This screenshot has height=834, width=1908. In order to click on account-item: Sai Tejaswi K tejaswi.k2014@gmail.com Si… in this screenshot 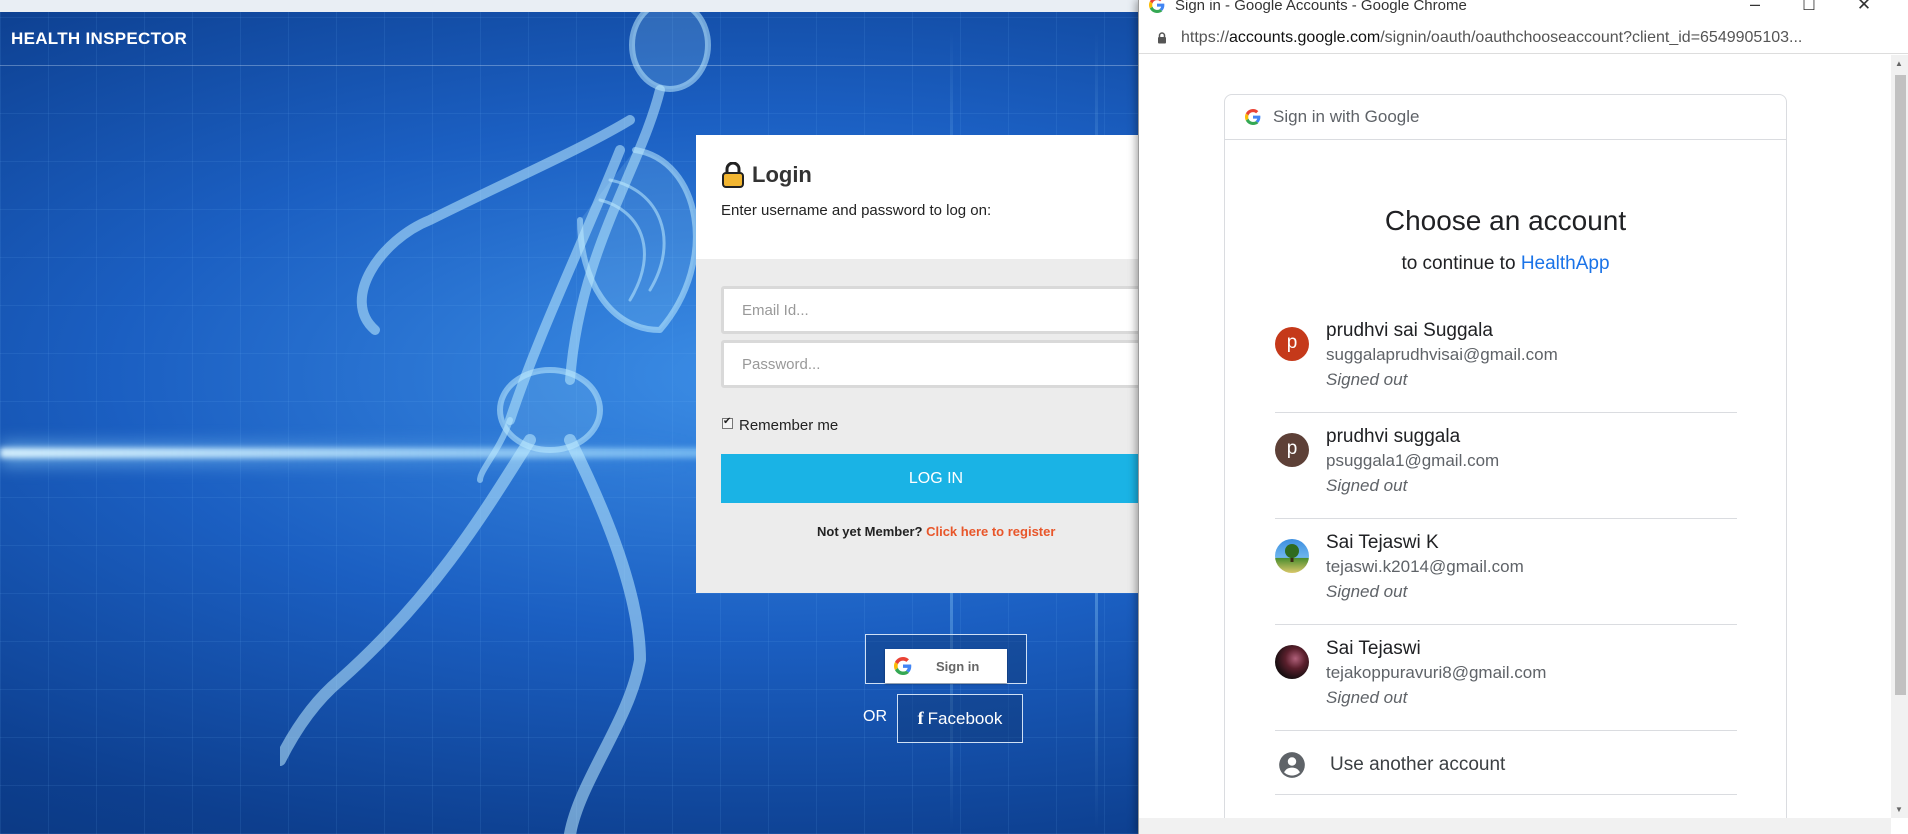, I will do `click(1506, 572)`.